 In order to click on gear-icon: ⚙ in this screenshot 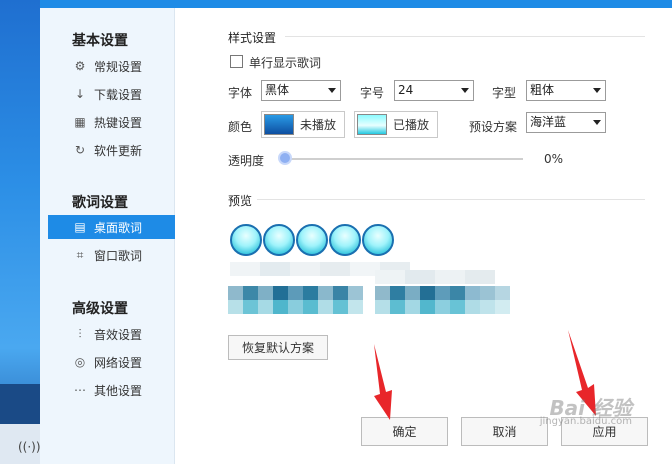, I will do `click(80, 66)`.